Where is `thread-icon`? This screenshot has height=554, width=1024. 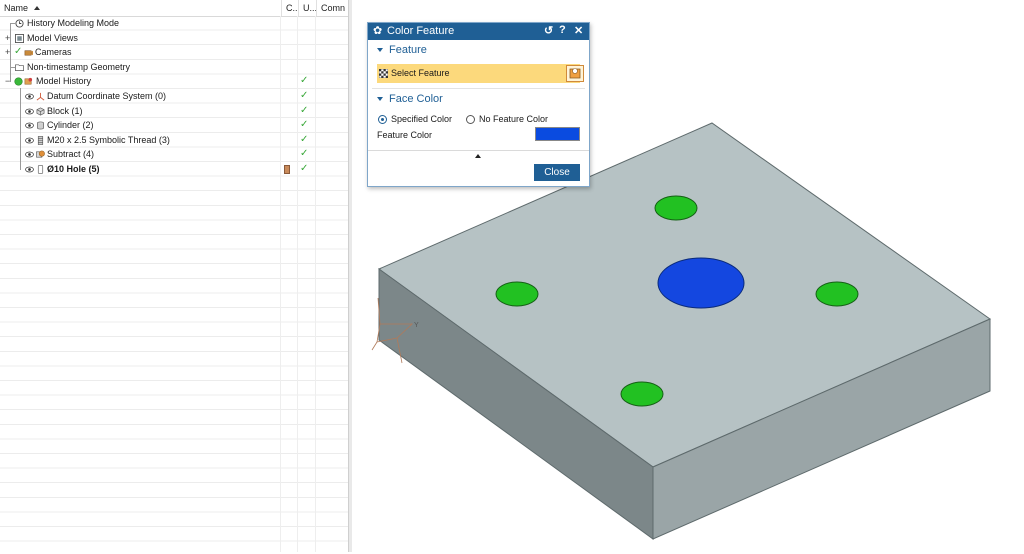 thread-icon is located at coordinates (40, 140).